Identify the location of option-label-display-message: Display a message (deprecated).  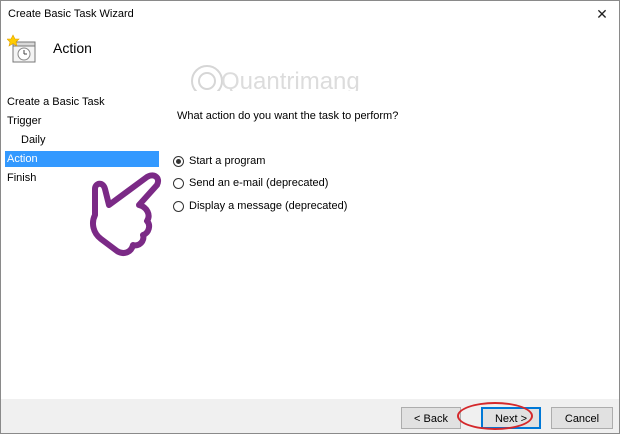
(268, 206).